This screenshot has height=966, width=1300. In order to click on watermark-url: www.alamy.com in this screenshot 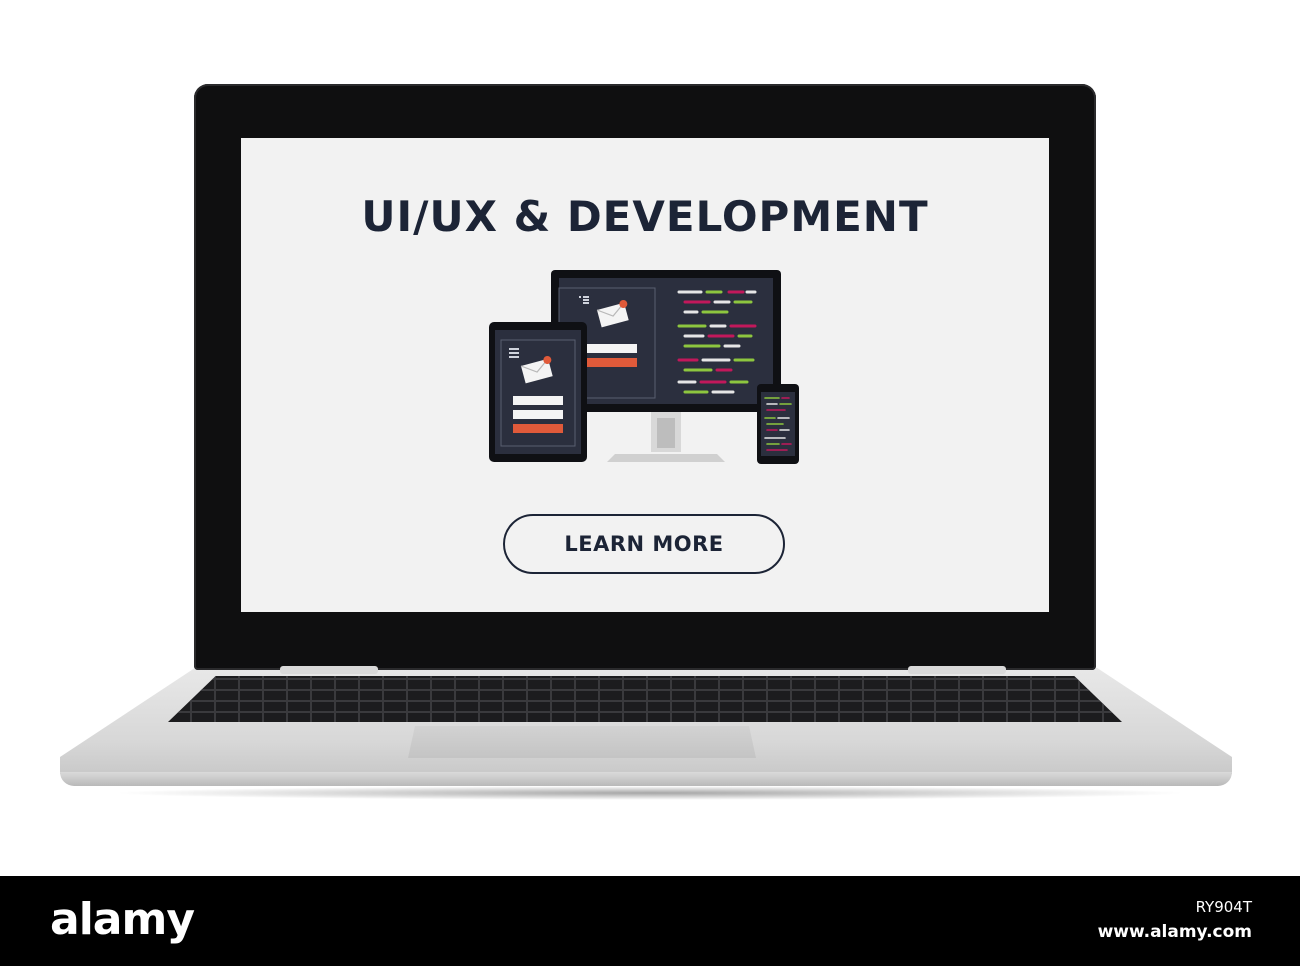, I will do `click(1174, 932)`.